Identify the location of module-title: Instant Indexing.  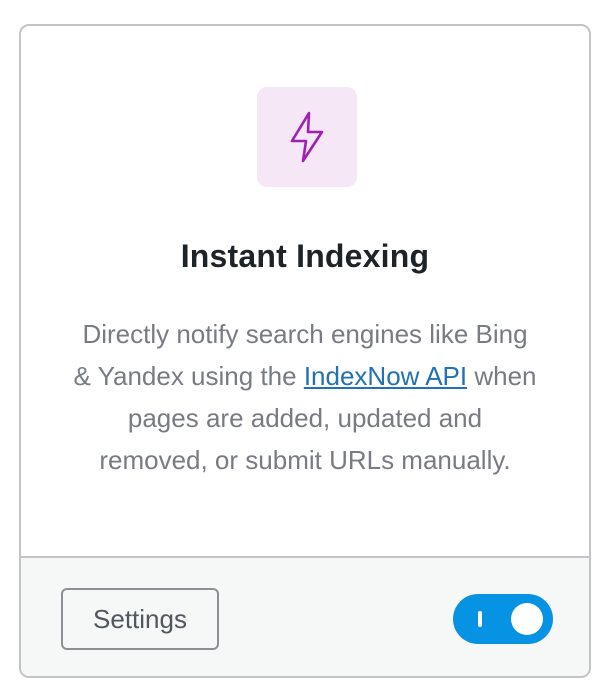
(305, 256).